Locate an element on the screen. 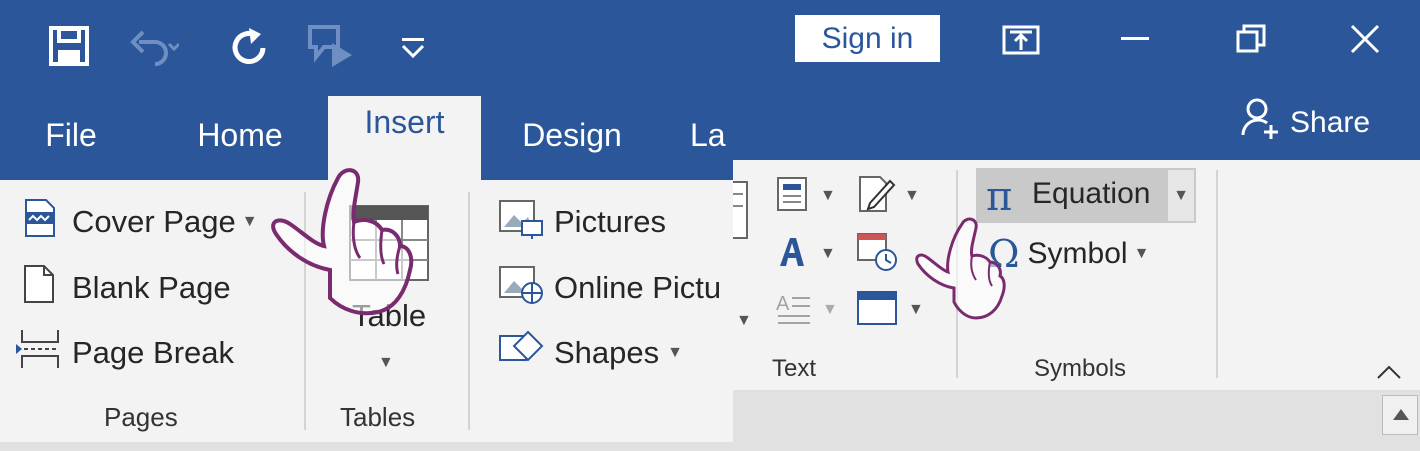  redo-icon is located at coordinates (249, 46).